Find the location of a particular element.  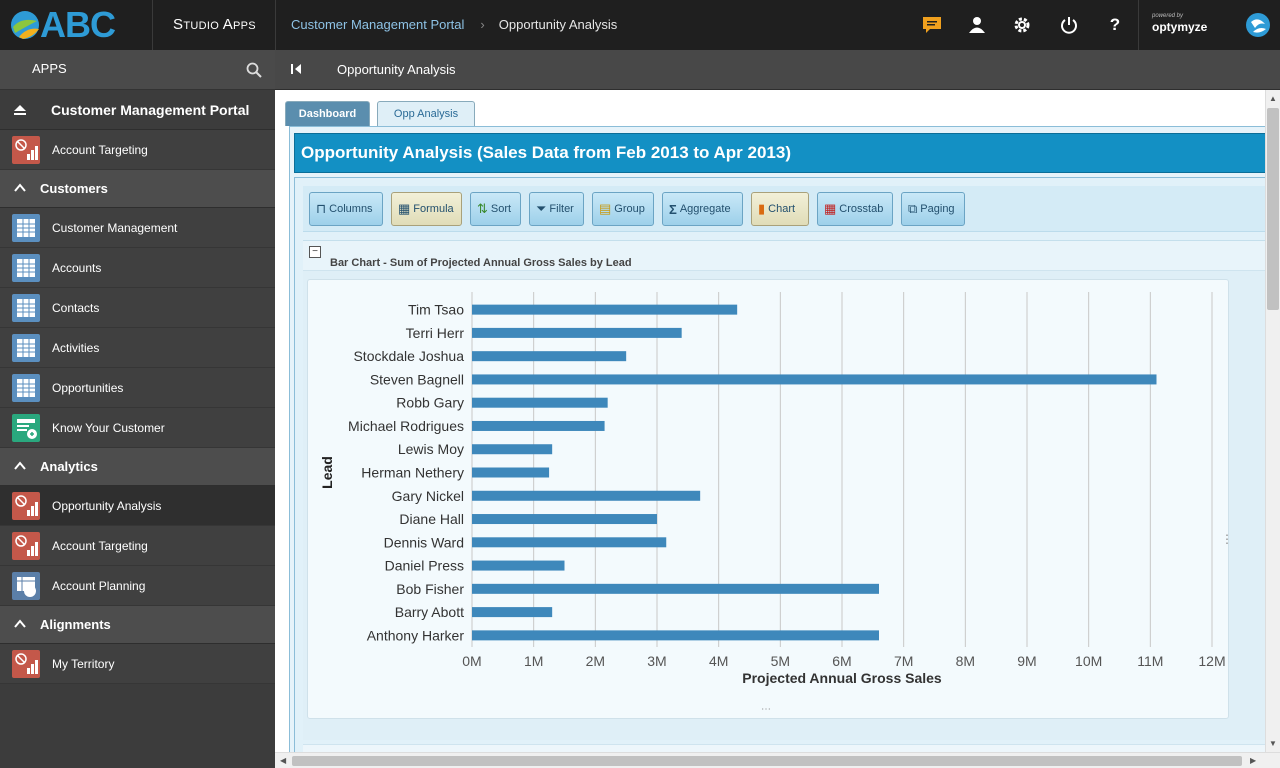

filter-label: Filter is located at coordinates (561, 209).